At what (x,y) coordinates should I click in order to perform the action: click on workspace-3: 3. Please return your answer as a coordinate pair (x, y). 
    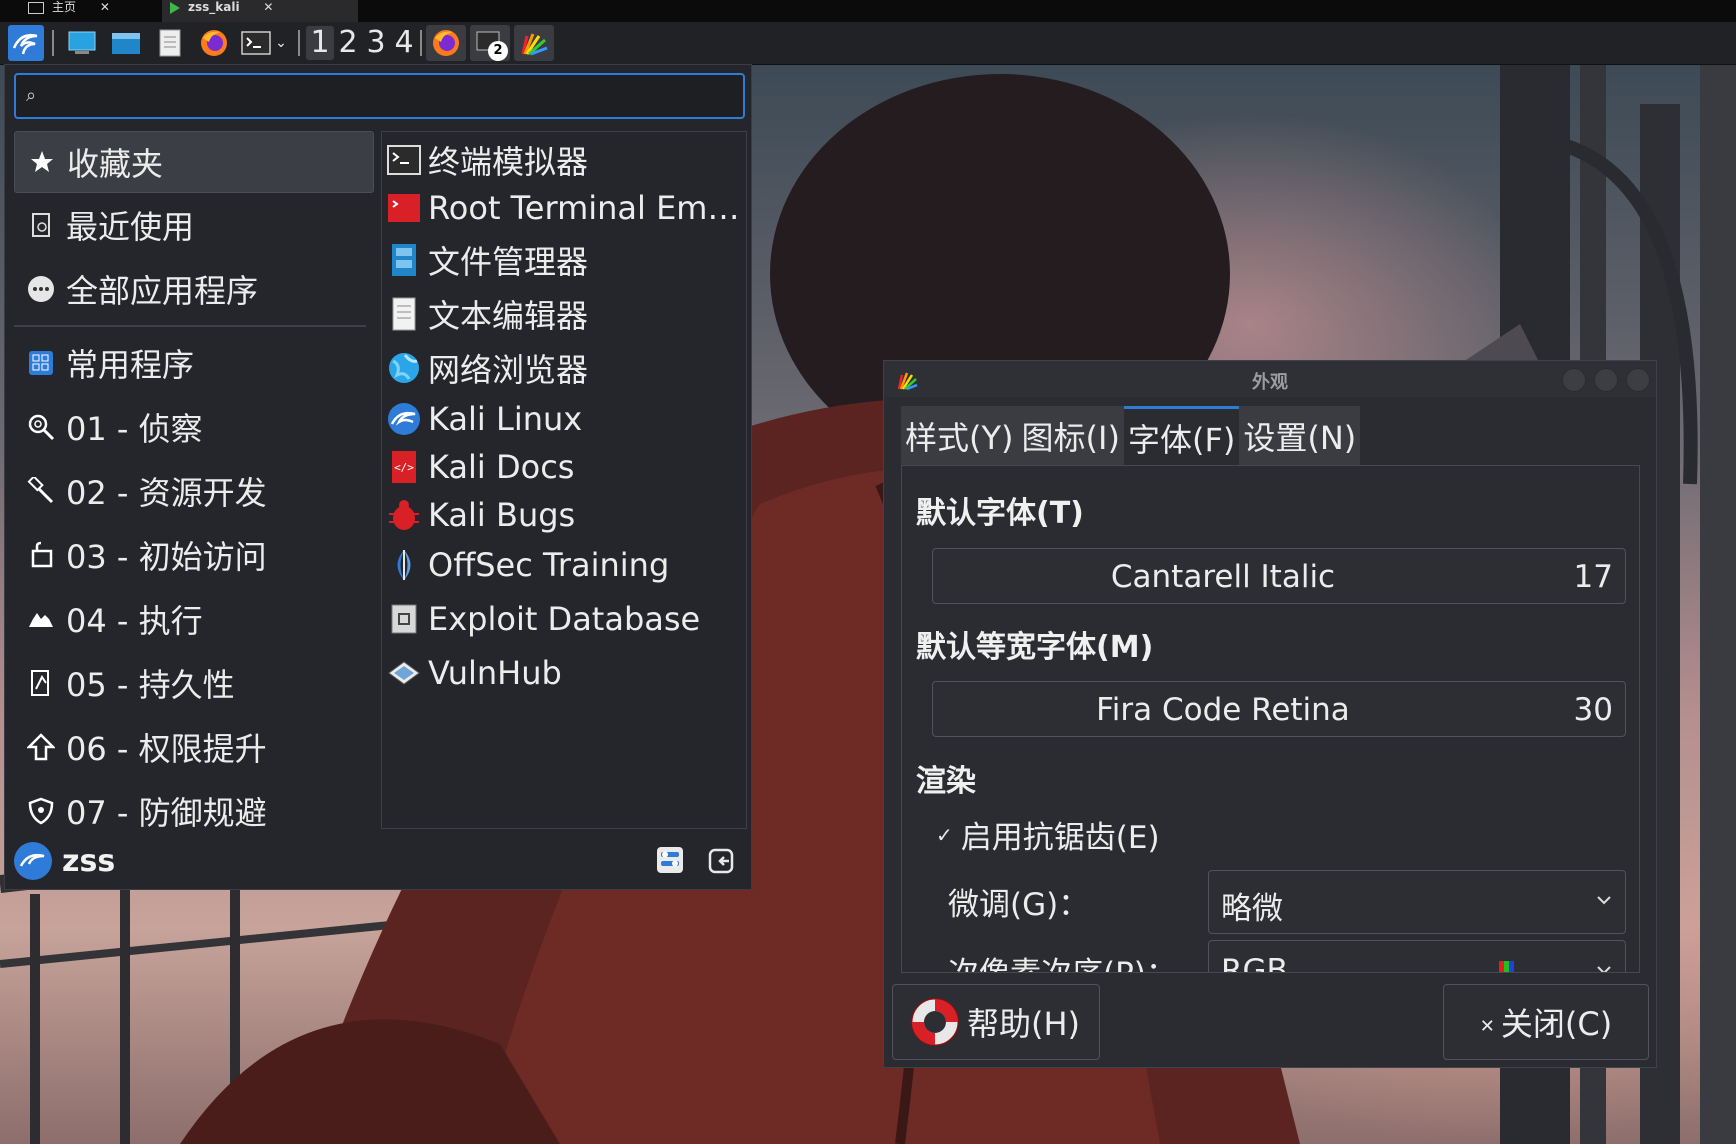
    Looking at the image, I should click on (376, 43).